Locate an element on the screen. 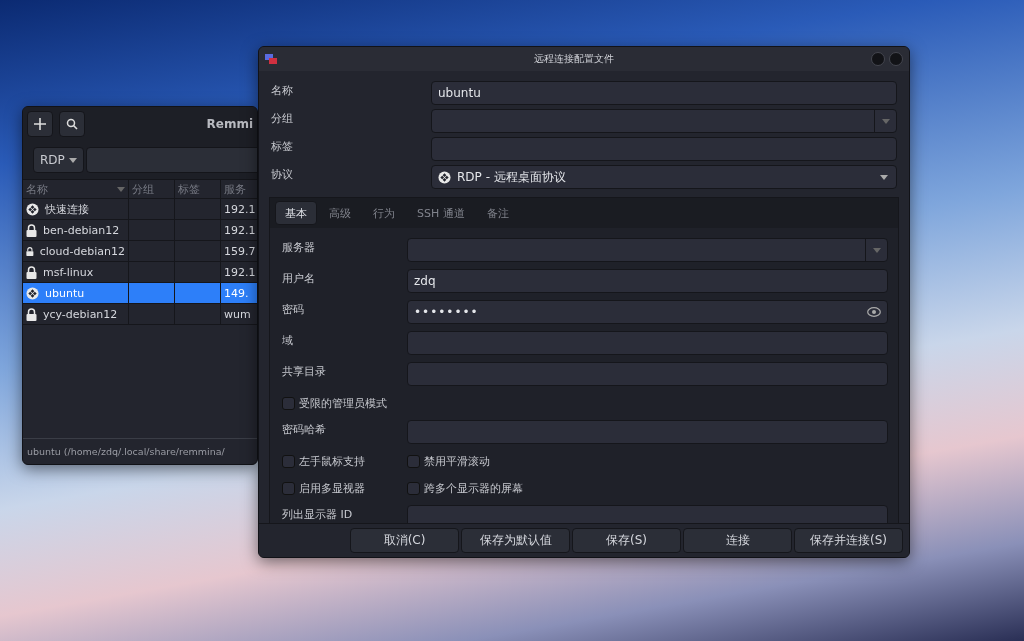 The width and height of the screenshot is (1024, 641). dialog-button: 取消(C) is located at coordinates (404, 540).